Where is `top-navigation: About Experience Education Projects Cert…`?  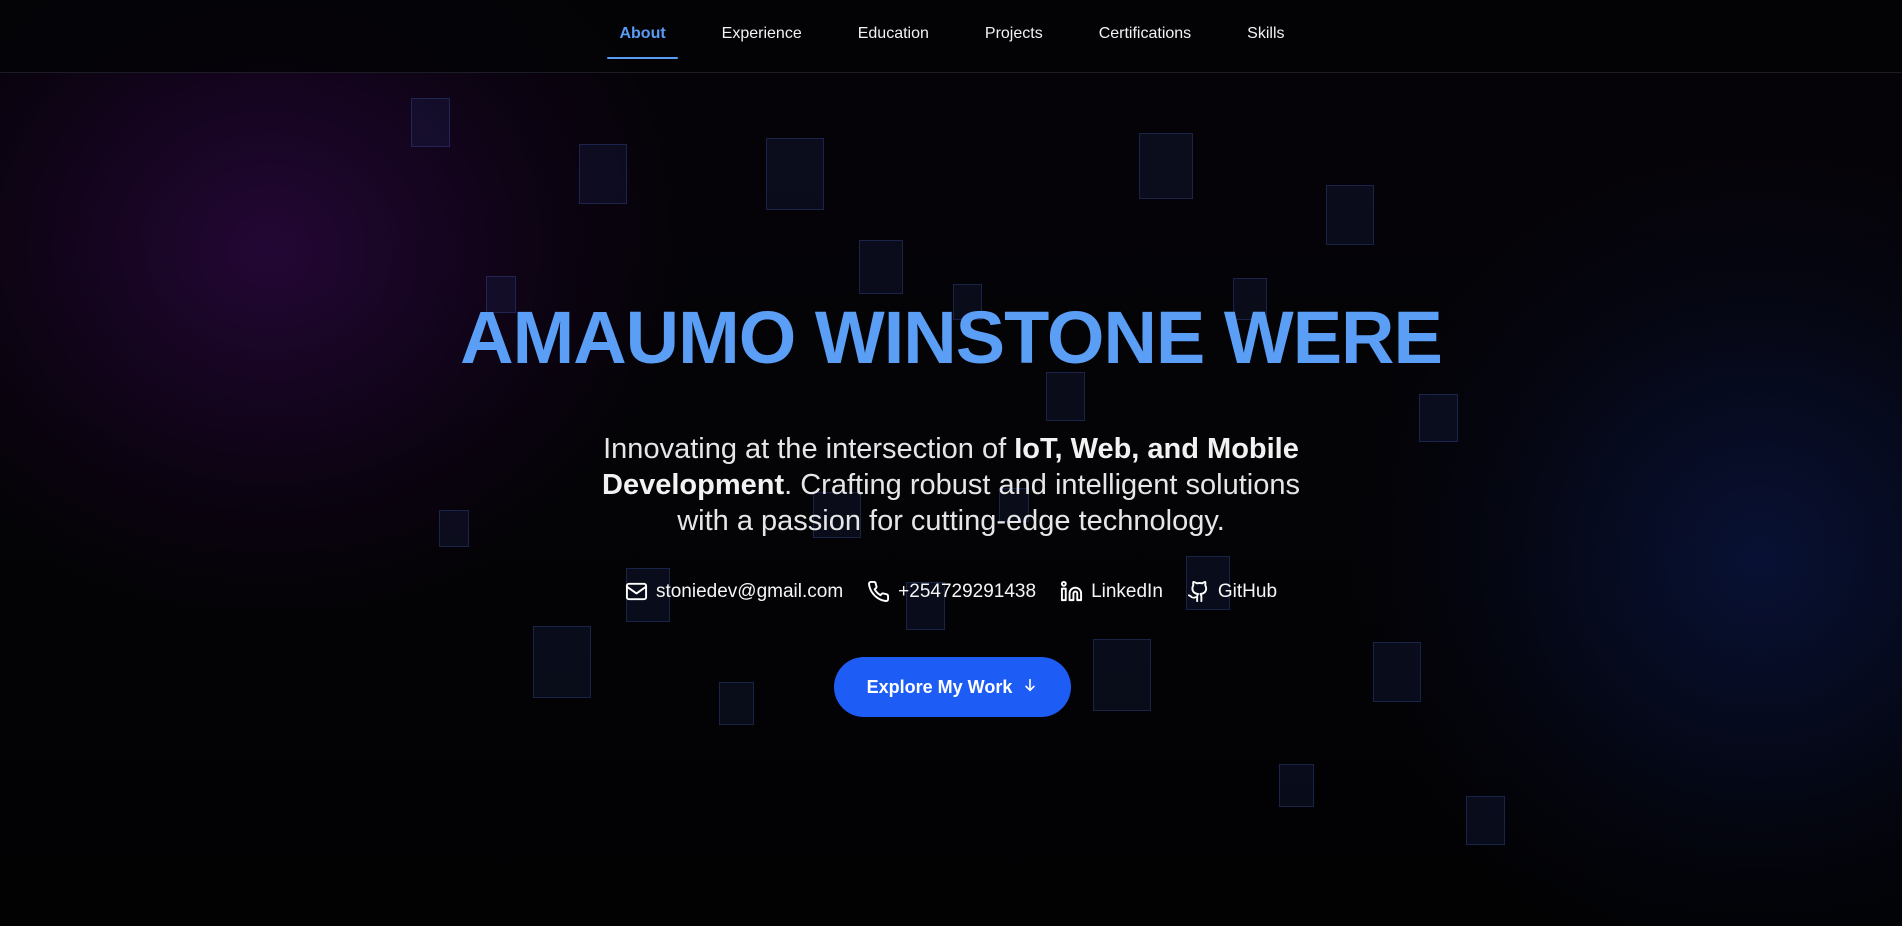
top-navigation: About Experience Education Projects Cert… is located at coordinates (951, 36).